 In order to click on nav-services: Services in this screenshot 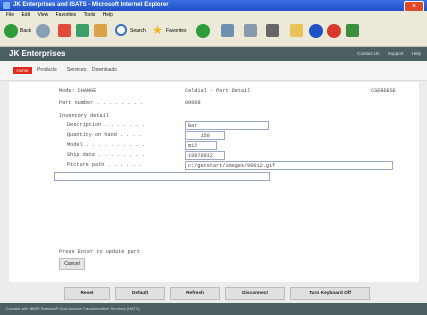, I will do `click(76, 70)`.